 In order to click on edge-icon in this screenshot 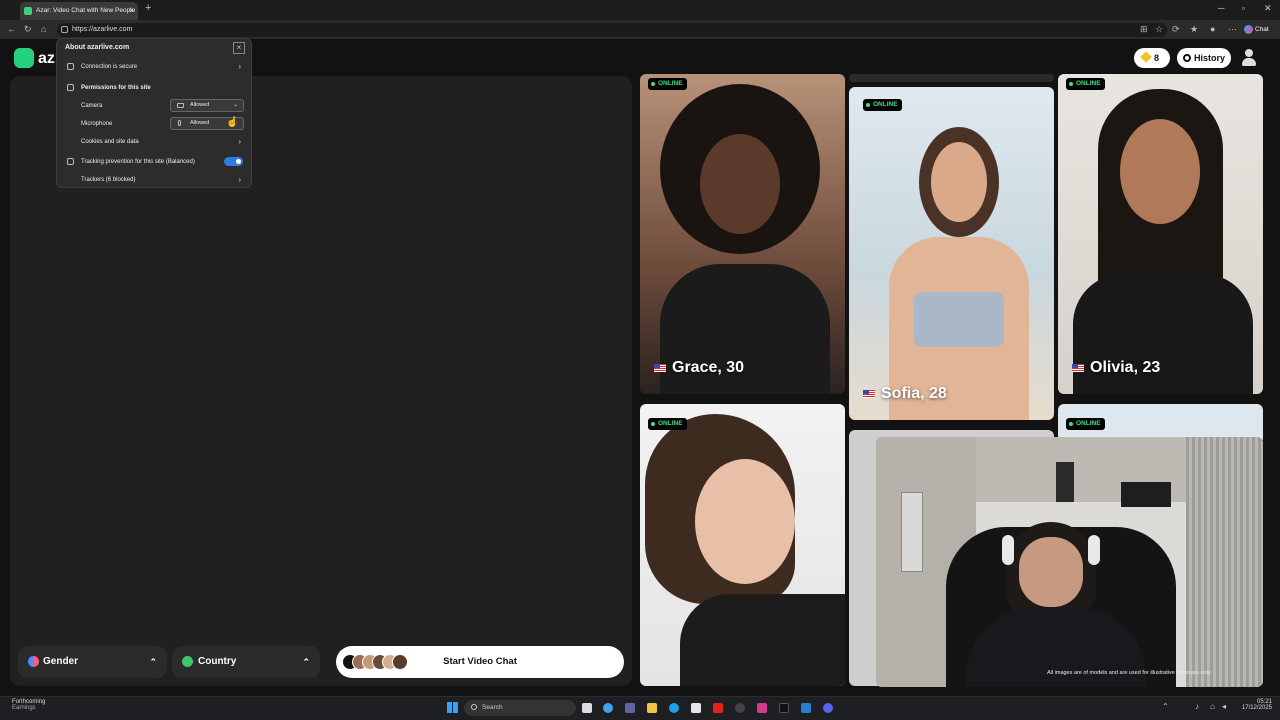, I will do `click(674, 708)`.